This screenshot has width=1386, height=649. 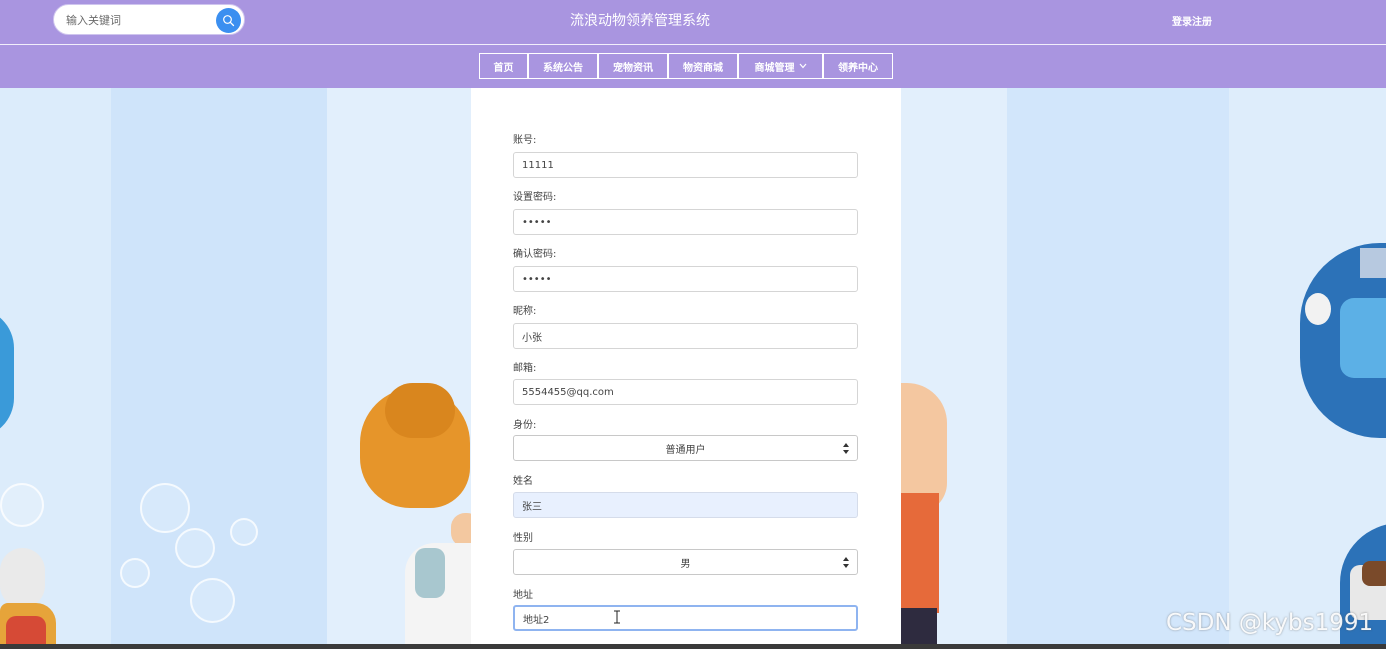 I want to click on search-button, so click(x=228, y=20).